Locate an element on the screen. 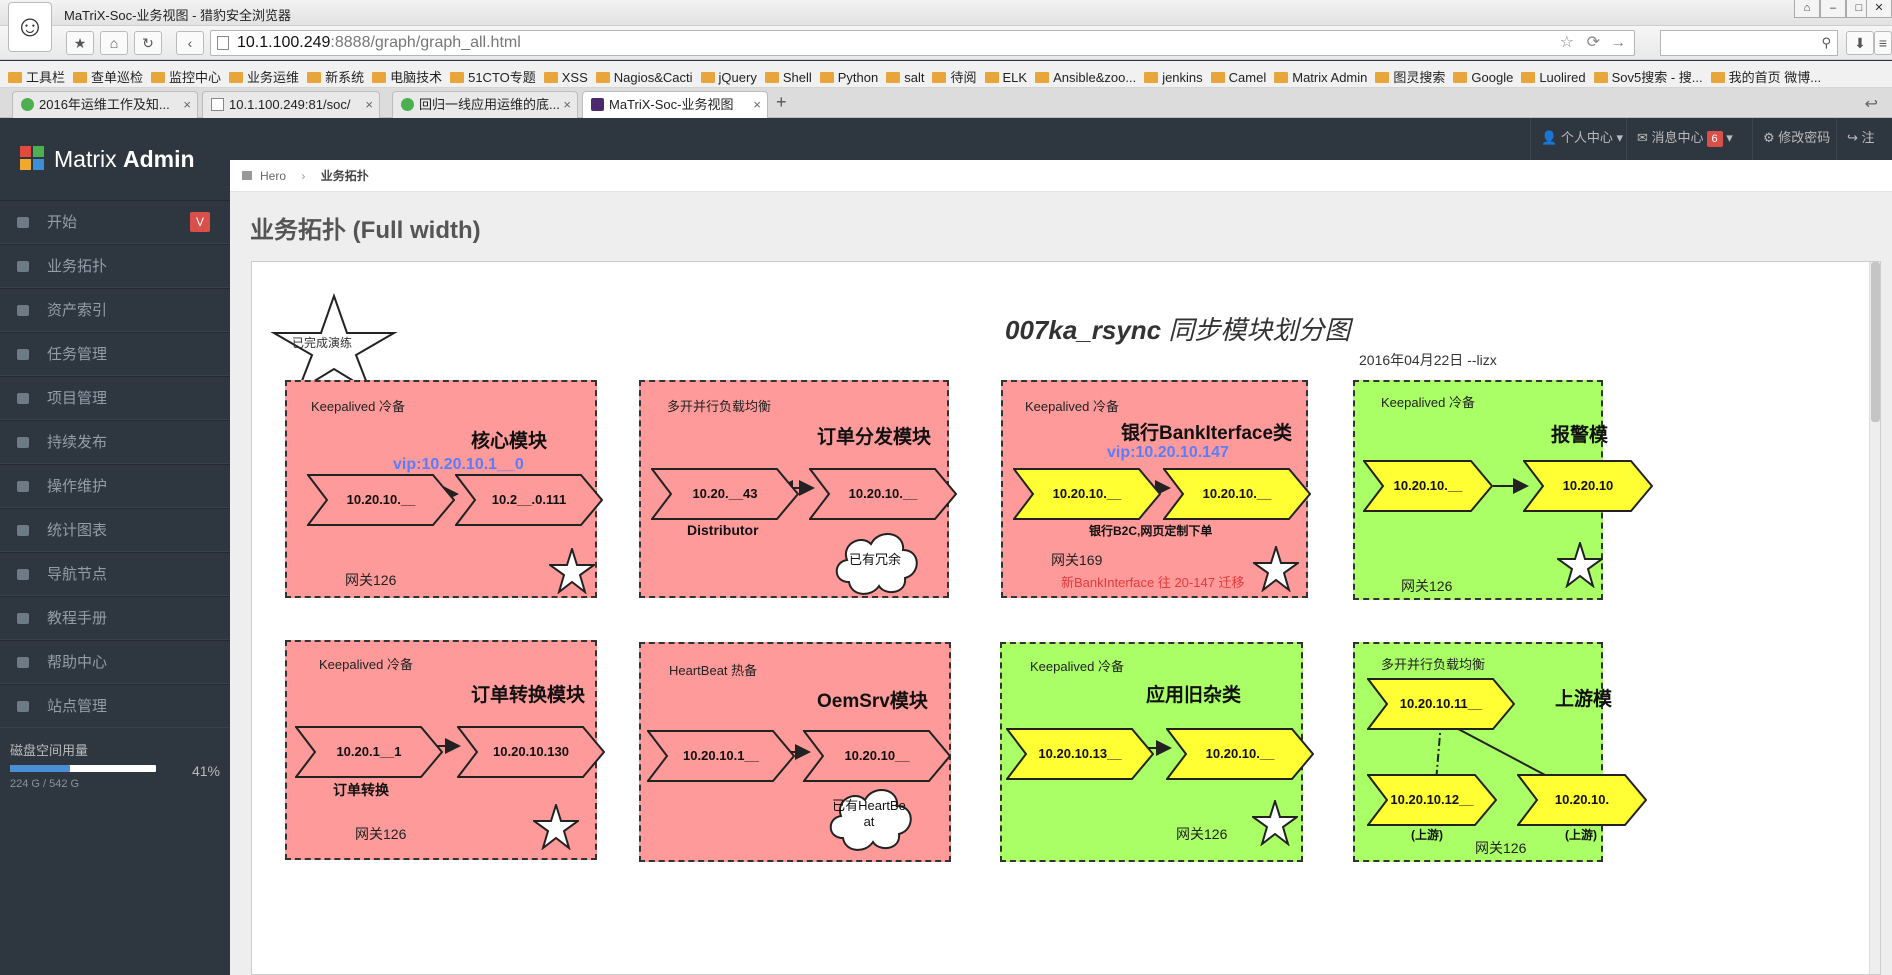 The image size is (1892, 975). bookmark-item: 业务运维 is located at coordinates (264, 76).